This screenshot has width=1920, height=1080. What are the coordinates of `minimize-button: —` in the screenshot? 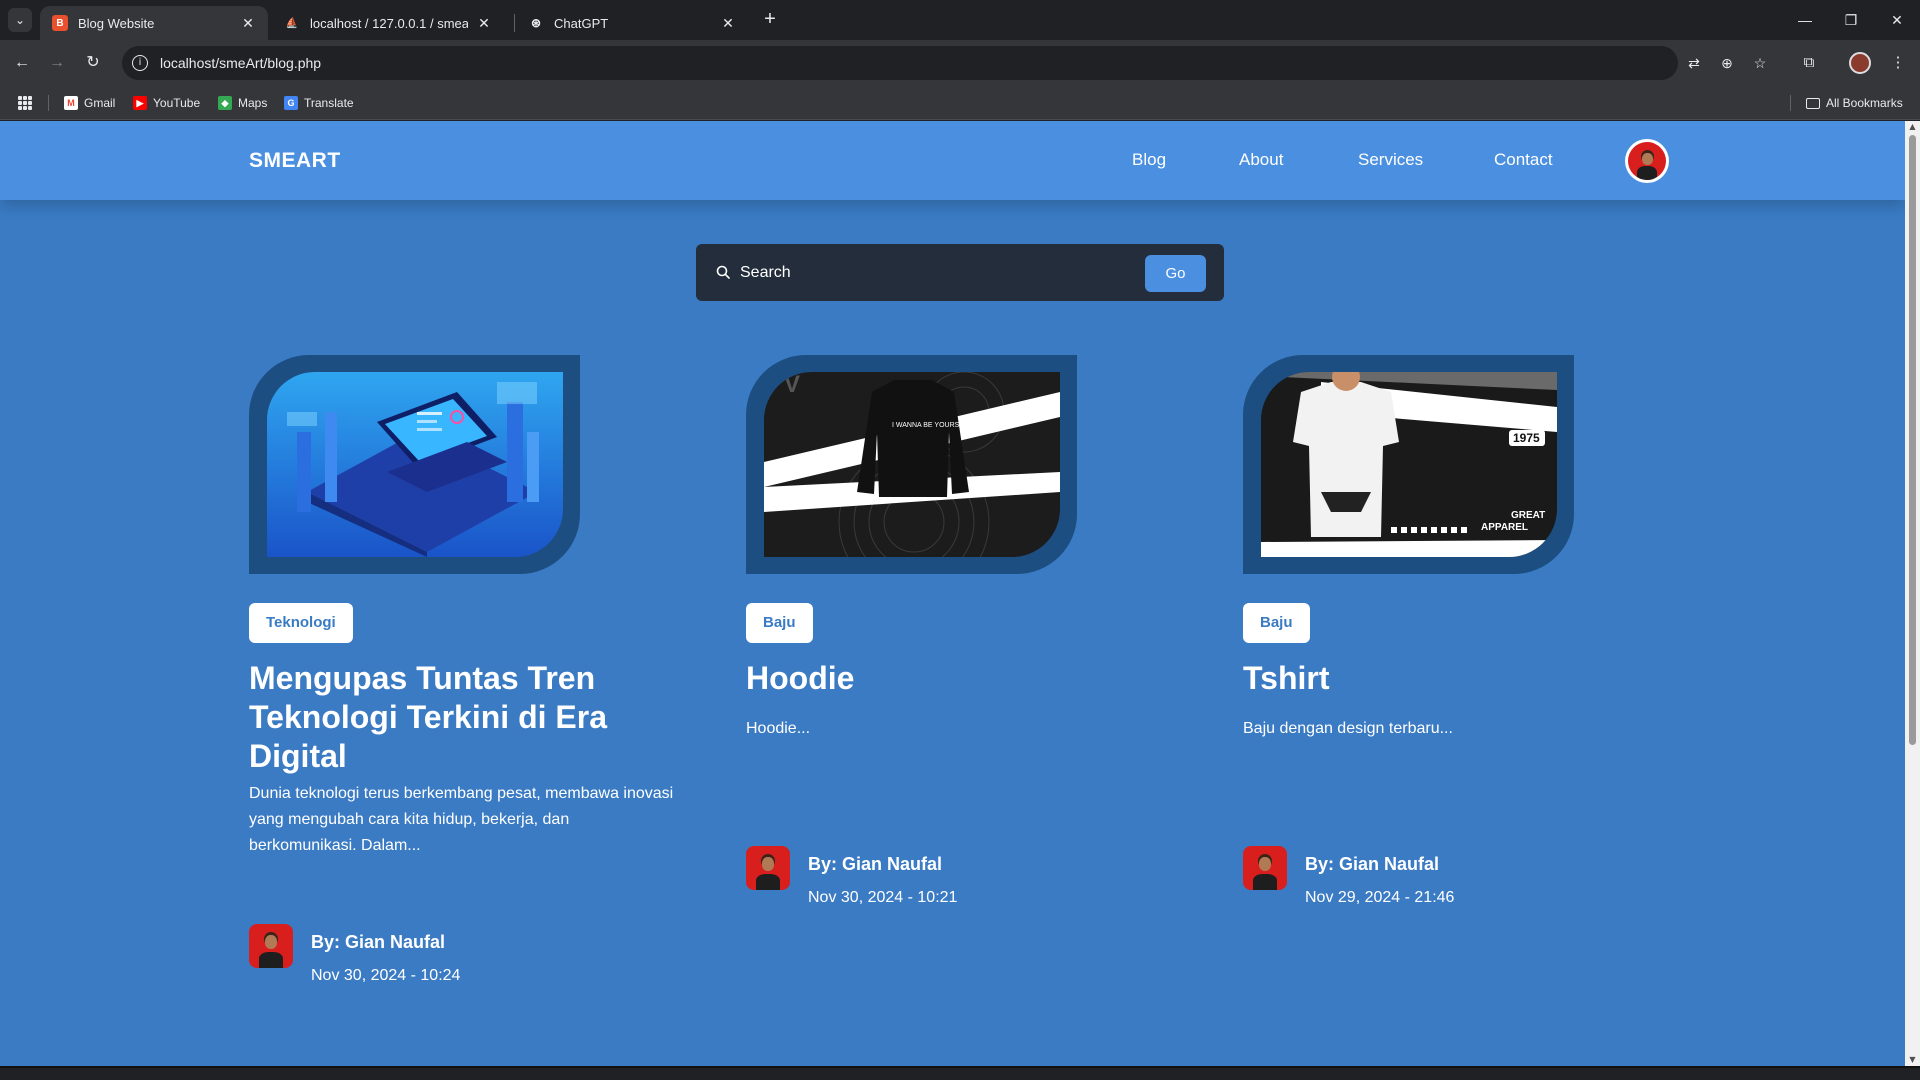 It's located at (1805, 20).